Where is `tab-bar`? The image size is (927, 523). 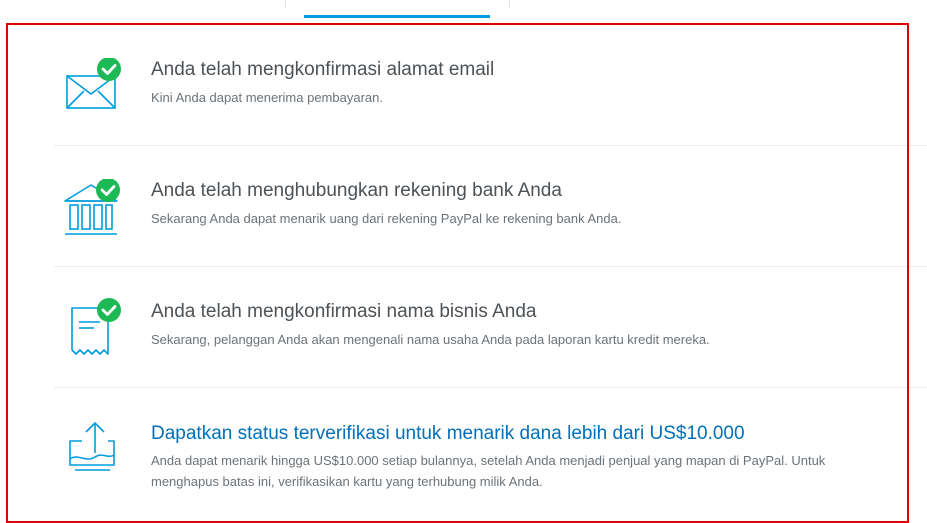 tab-bar is located at coordinates (463, 10).